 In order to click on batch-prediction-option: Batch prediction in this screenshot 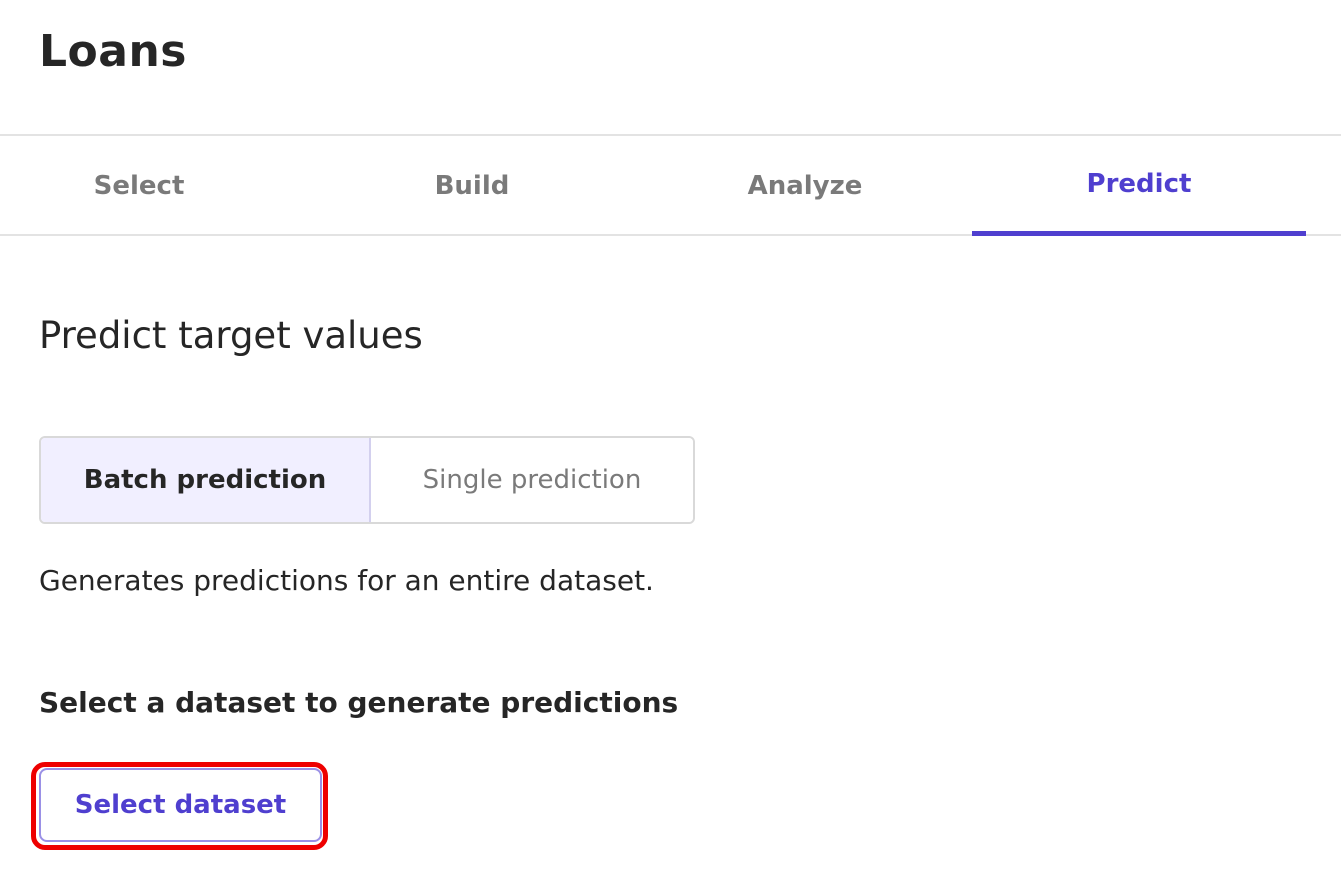, I will do `click(206, 480)`.